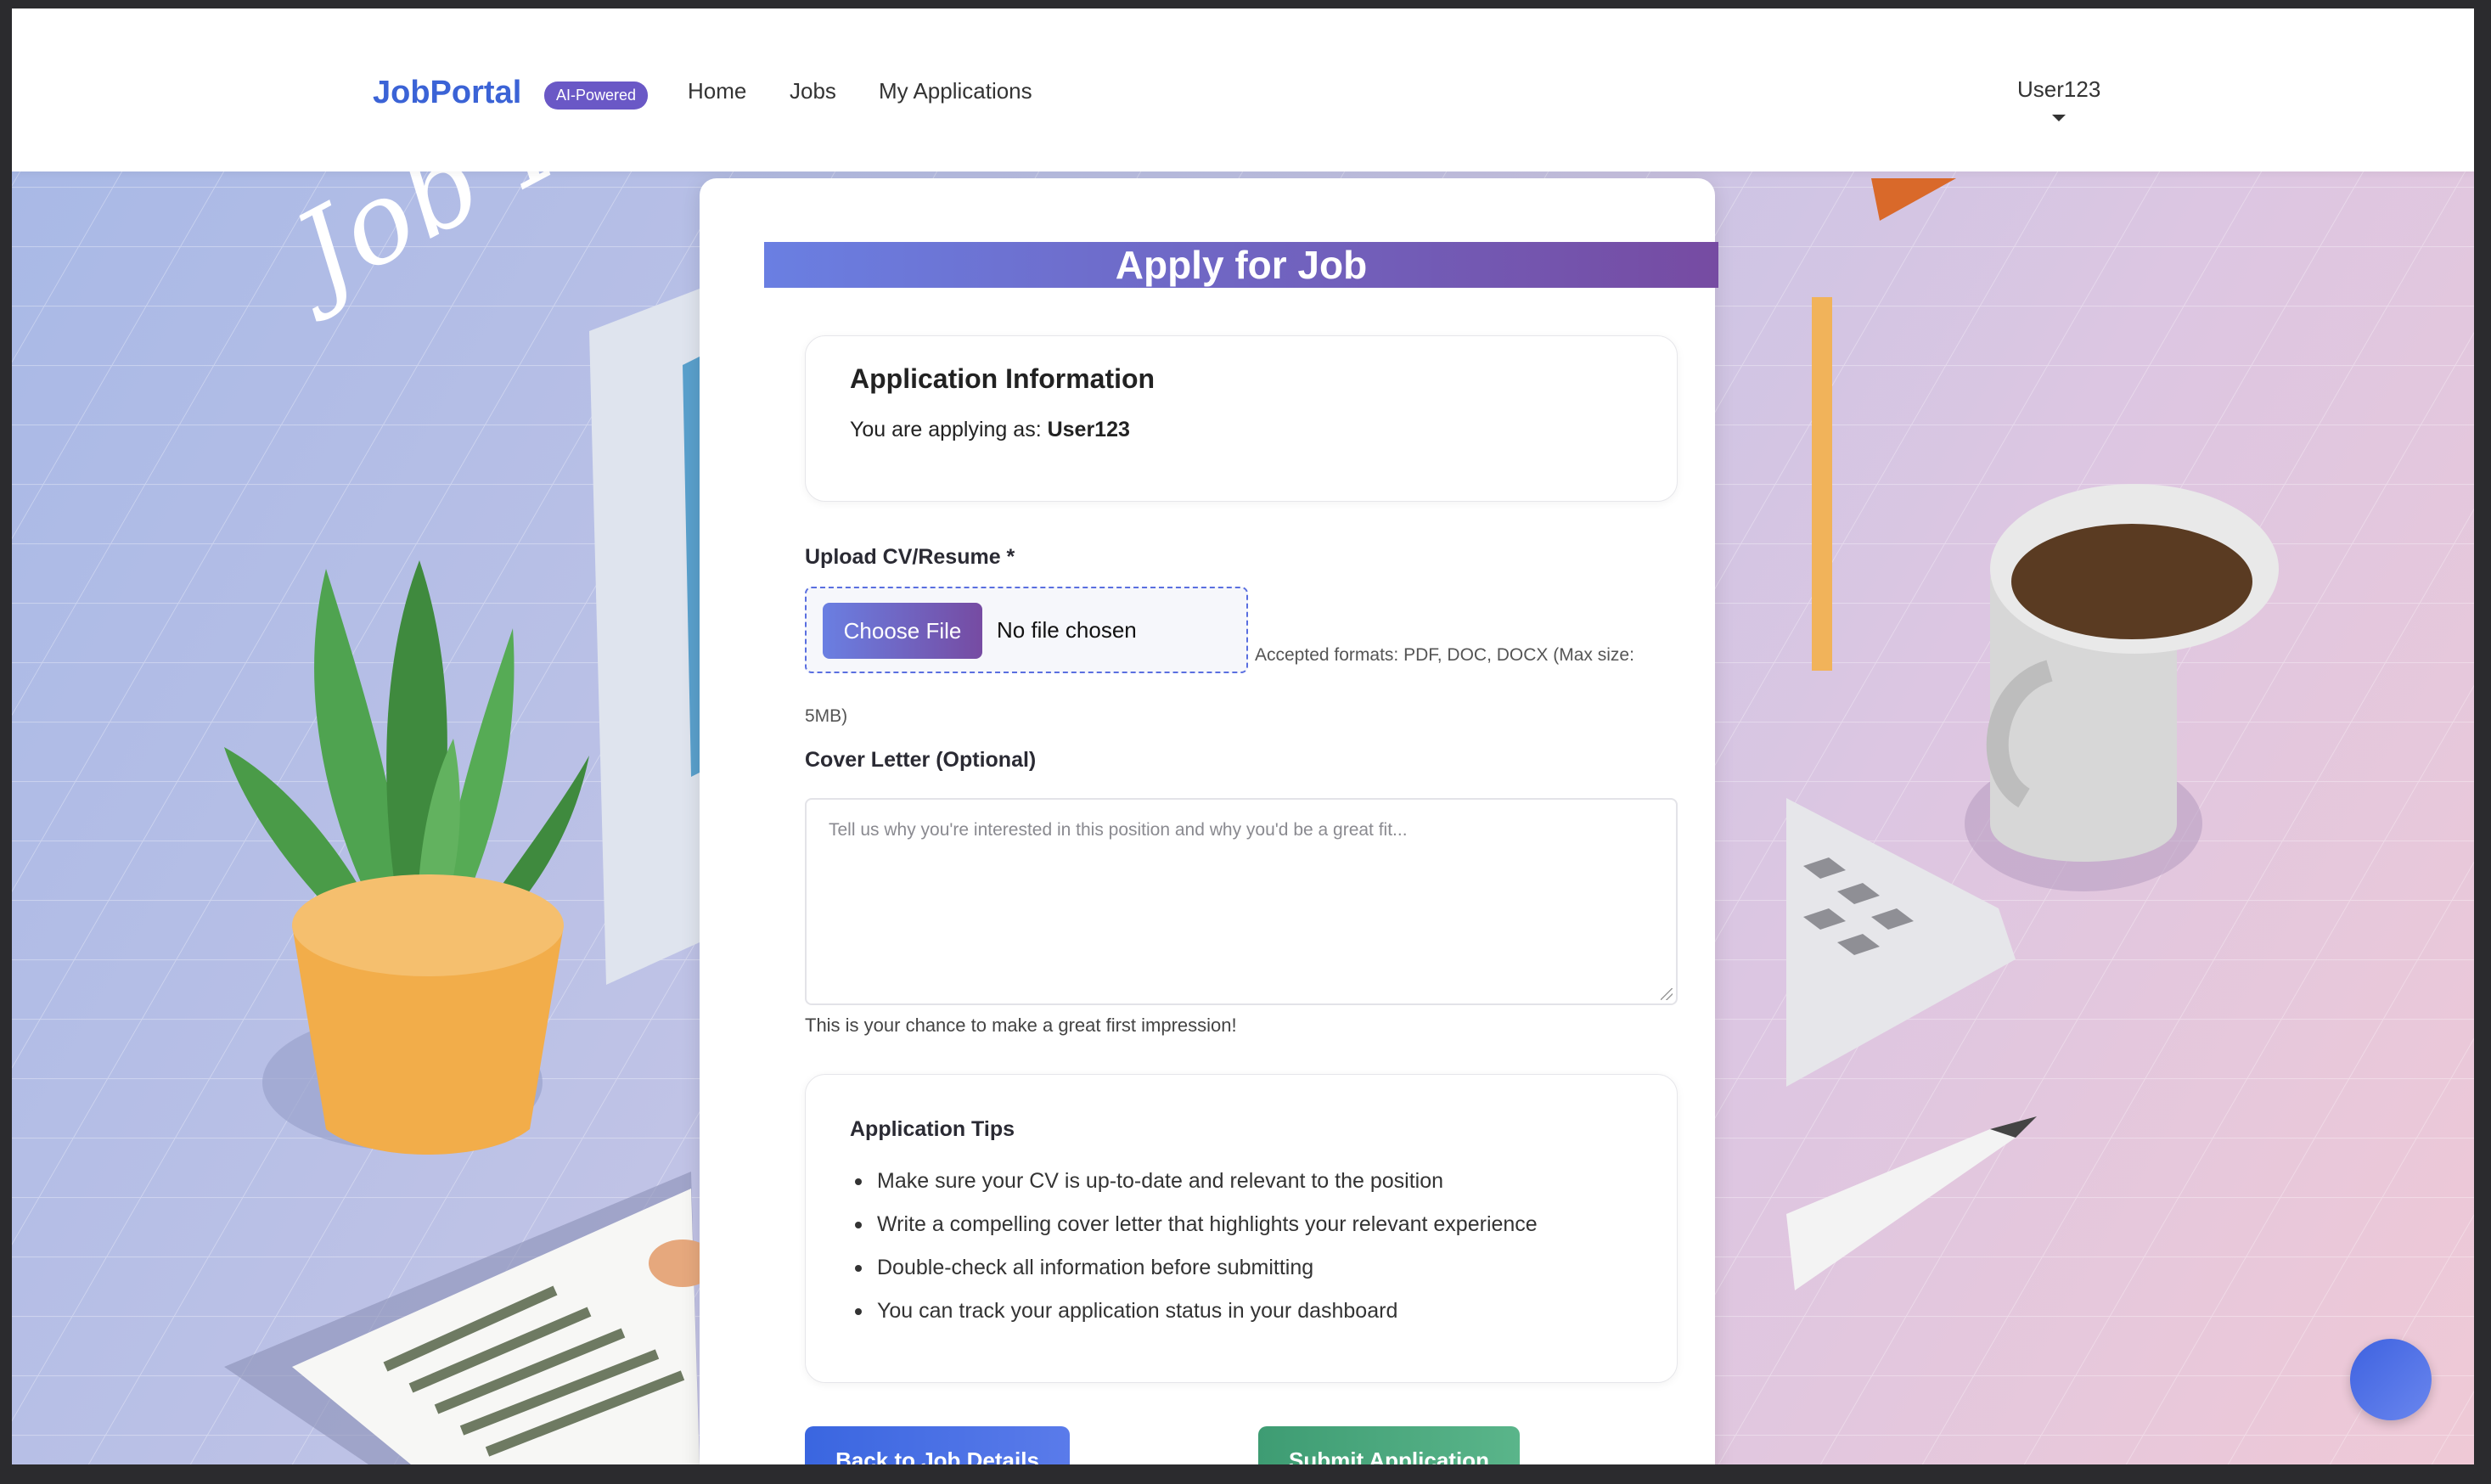  What do you see at coordinates (813, 91) in the screenshot?
I see `nav-jobs: Jobs` at bounding box center [813, 91].